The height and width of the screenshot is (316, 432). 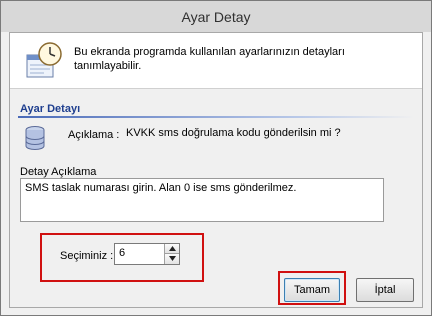 I want to click on clock-document-icon, so click(x=44, y=60).